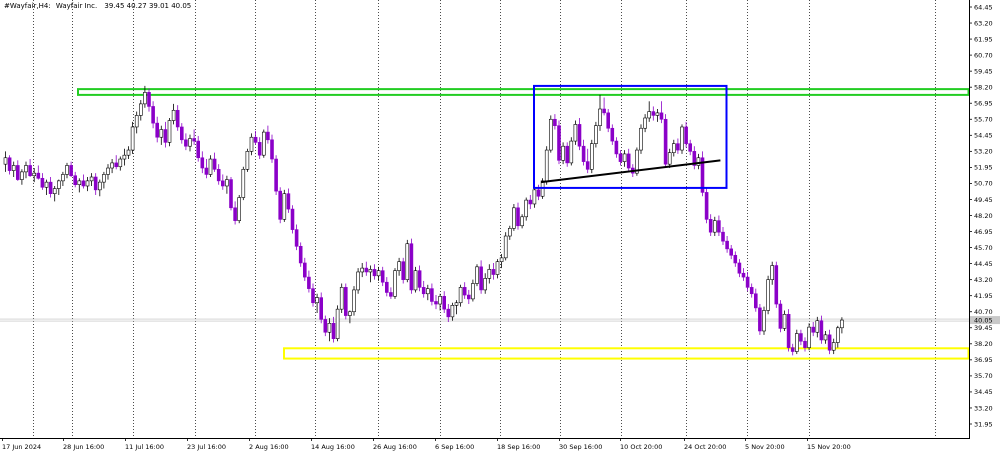 The height and width of the screenshot is (455, 1000). Describe the element at coordinates (983, 87) in the screenshot. I see `y-tick-label: 58.20` at that location.